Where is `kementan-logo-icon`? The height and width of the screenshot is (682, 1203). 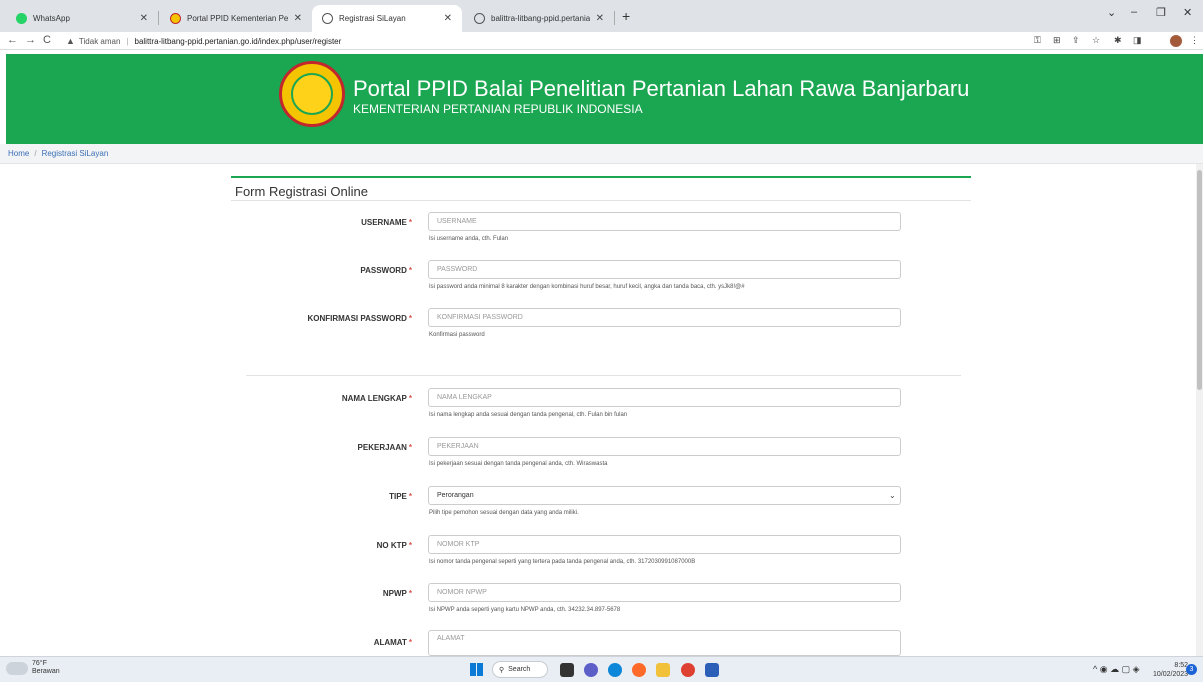
kementan-logo-icon is located at coordinates (312, 94).